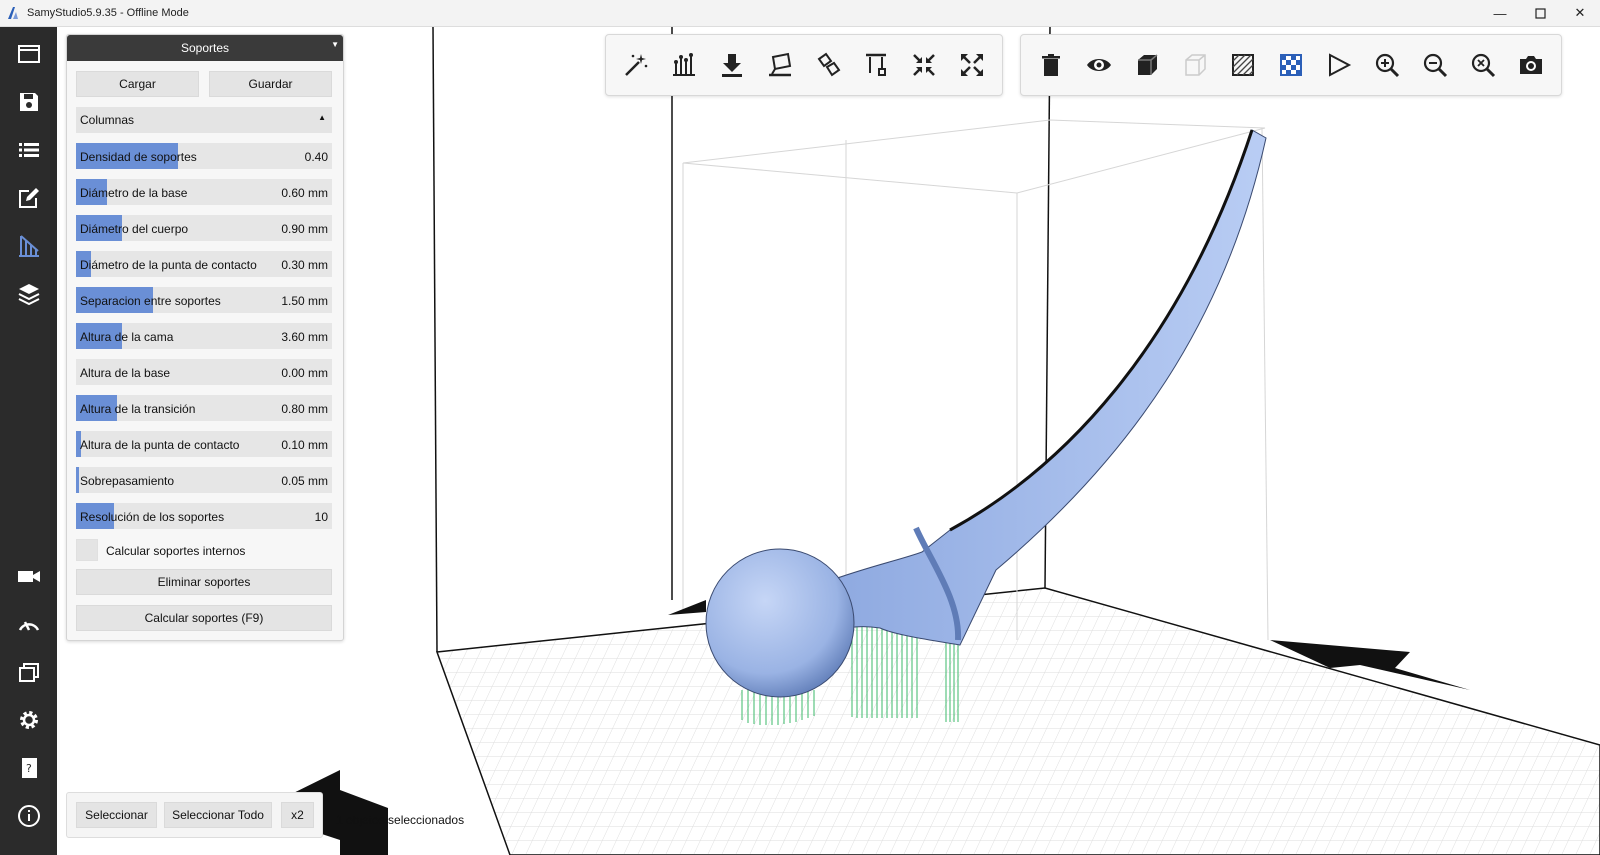 This screenshot has height=855, width=1600. What do you see at coordinates (924, 65) in the screenshot?
I see `shrink-icon` at bounding box center [924, 65].